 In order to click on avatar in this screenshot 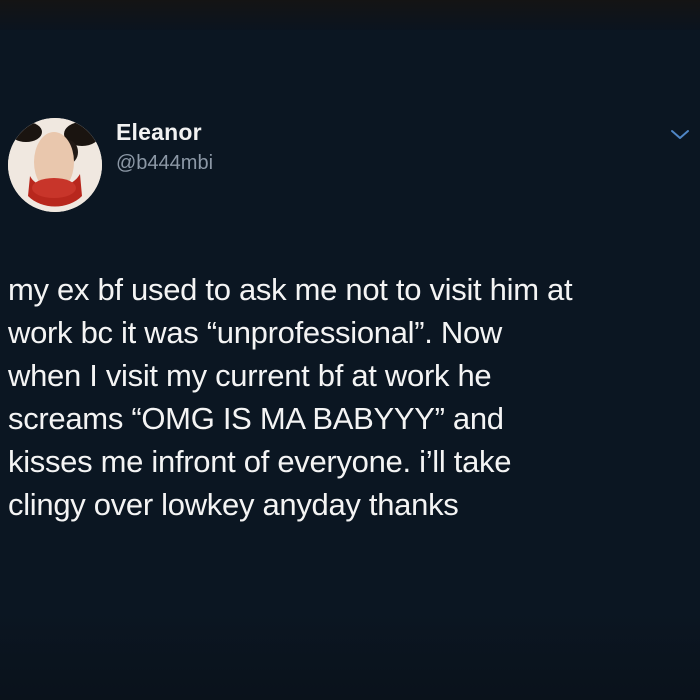, I will do `click(55, 165)`.